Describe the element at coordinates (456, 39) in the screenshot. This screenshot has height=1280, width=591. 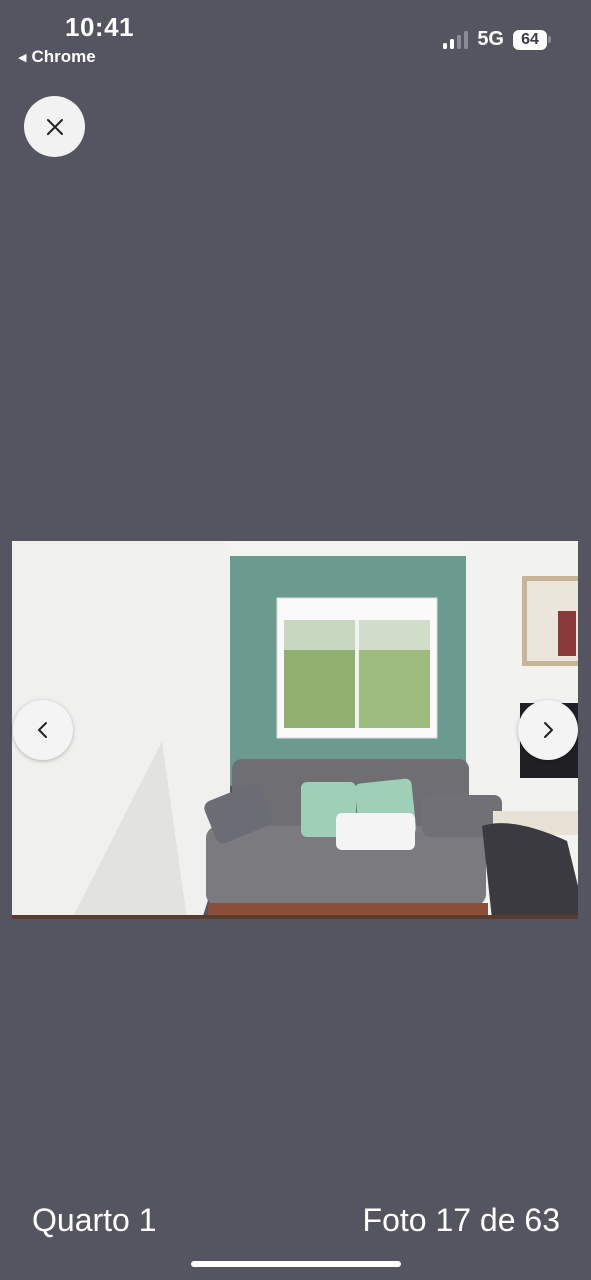
I see `cellular-signal-icon` at that location.